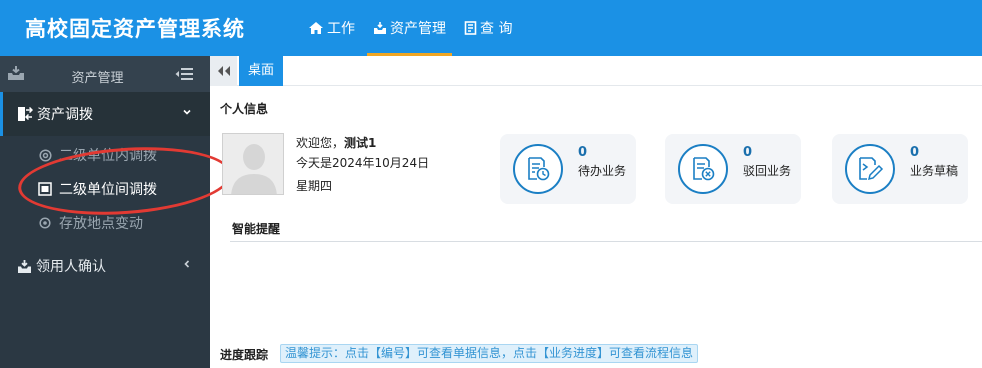 This screenshot has width=982, height=368. What do you see at coordinates (748, 152) in the screenshot?
I see `stat-rejected-count: 0` at bounding box center [748, 152].